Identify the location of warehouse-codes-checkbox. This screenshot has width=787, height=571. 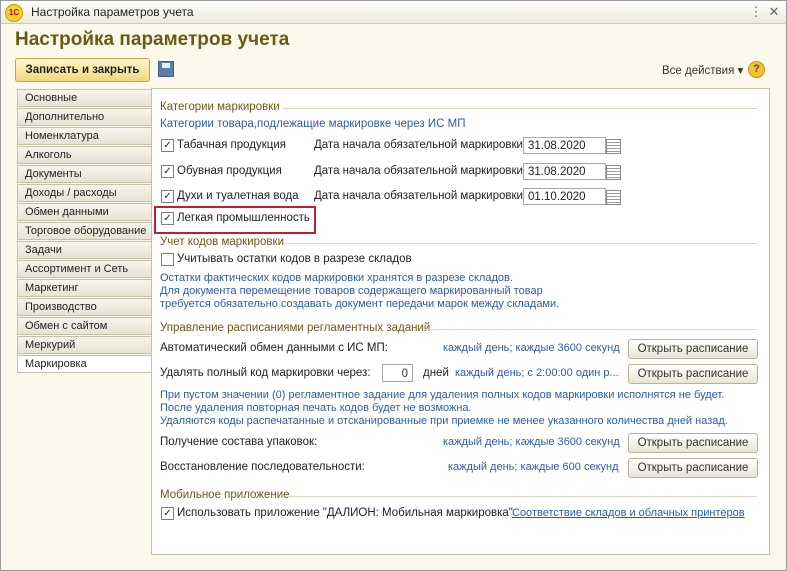
(167, 259).